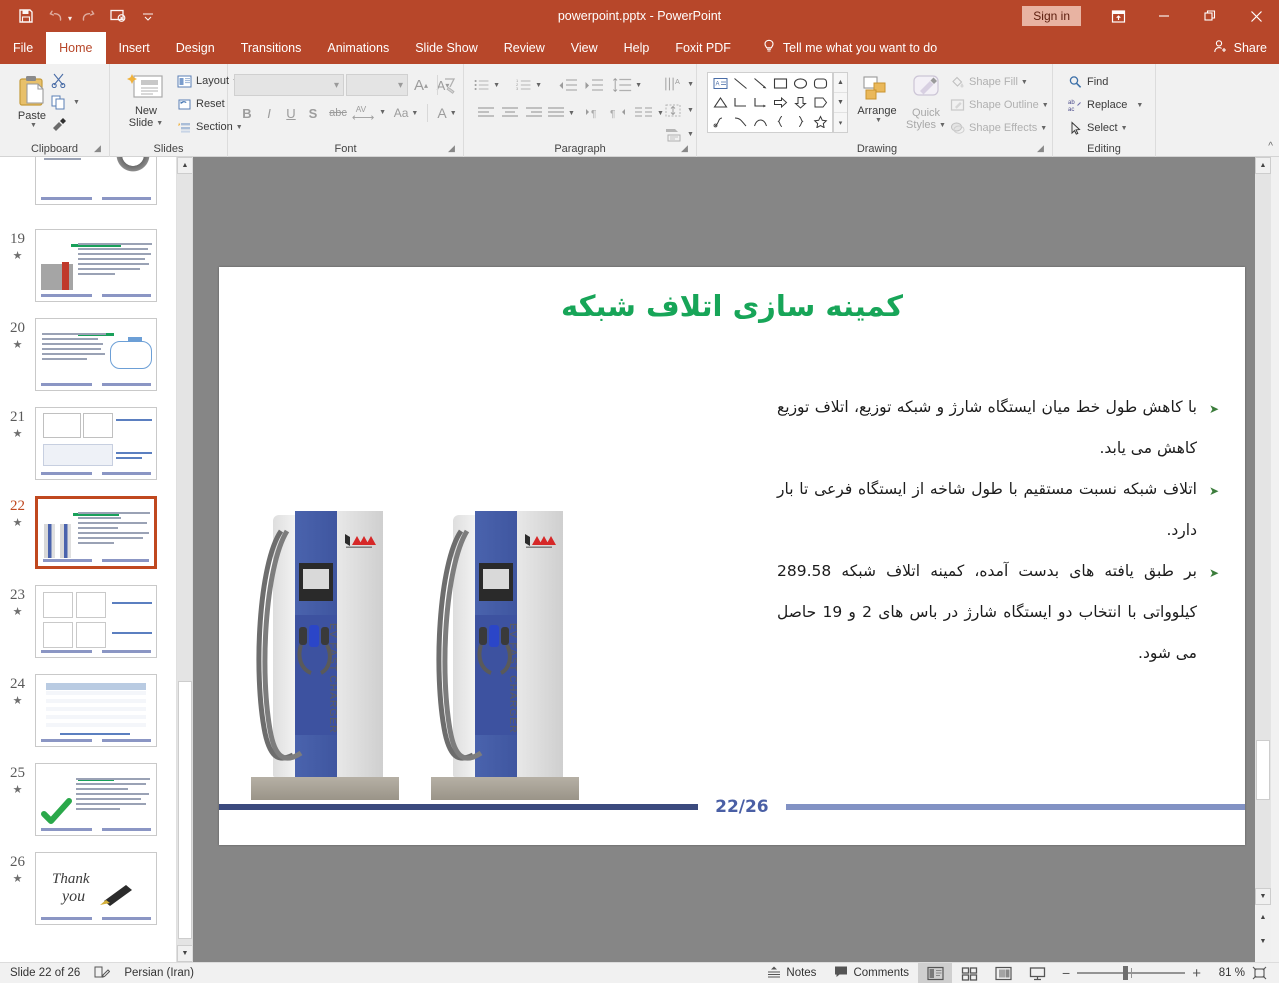 This screenshot has height=983, width=1279. Describe the element at coordinates (1263, 770) in the screenshot. I see `slide-scroll-thumb` at that location.